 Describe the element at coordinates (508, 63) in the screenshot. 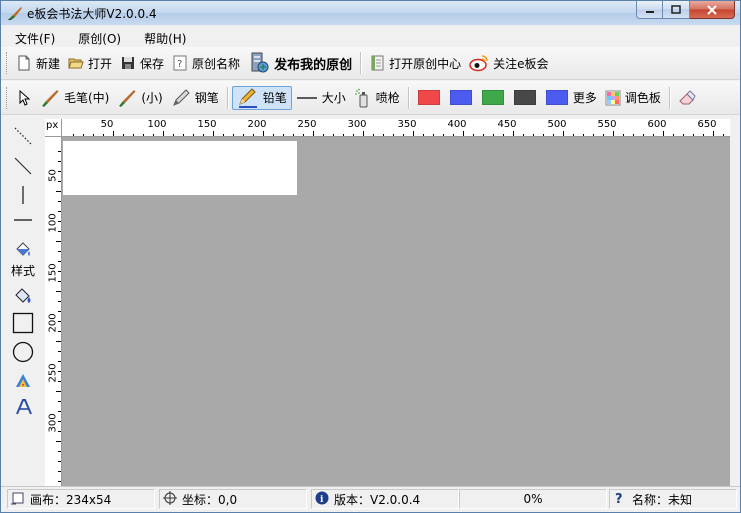

I see `follow-button: 关注e板会` at that location.